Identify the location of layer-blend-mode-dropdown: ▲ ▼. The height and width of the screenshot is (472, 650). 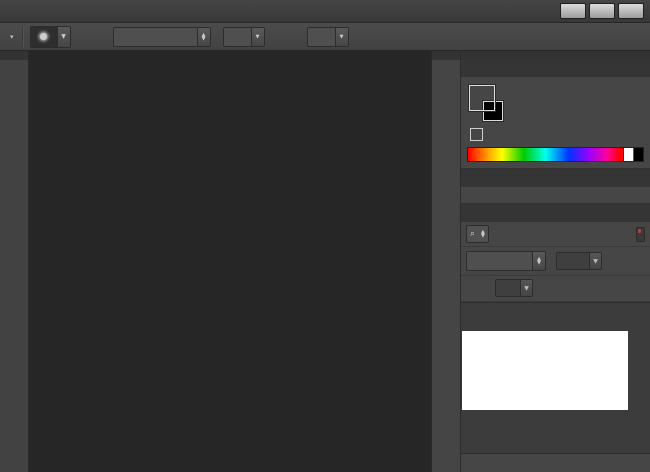
(506, 261).